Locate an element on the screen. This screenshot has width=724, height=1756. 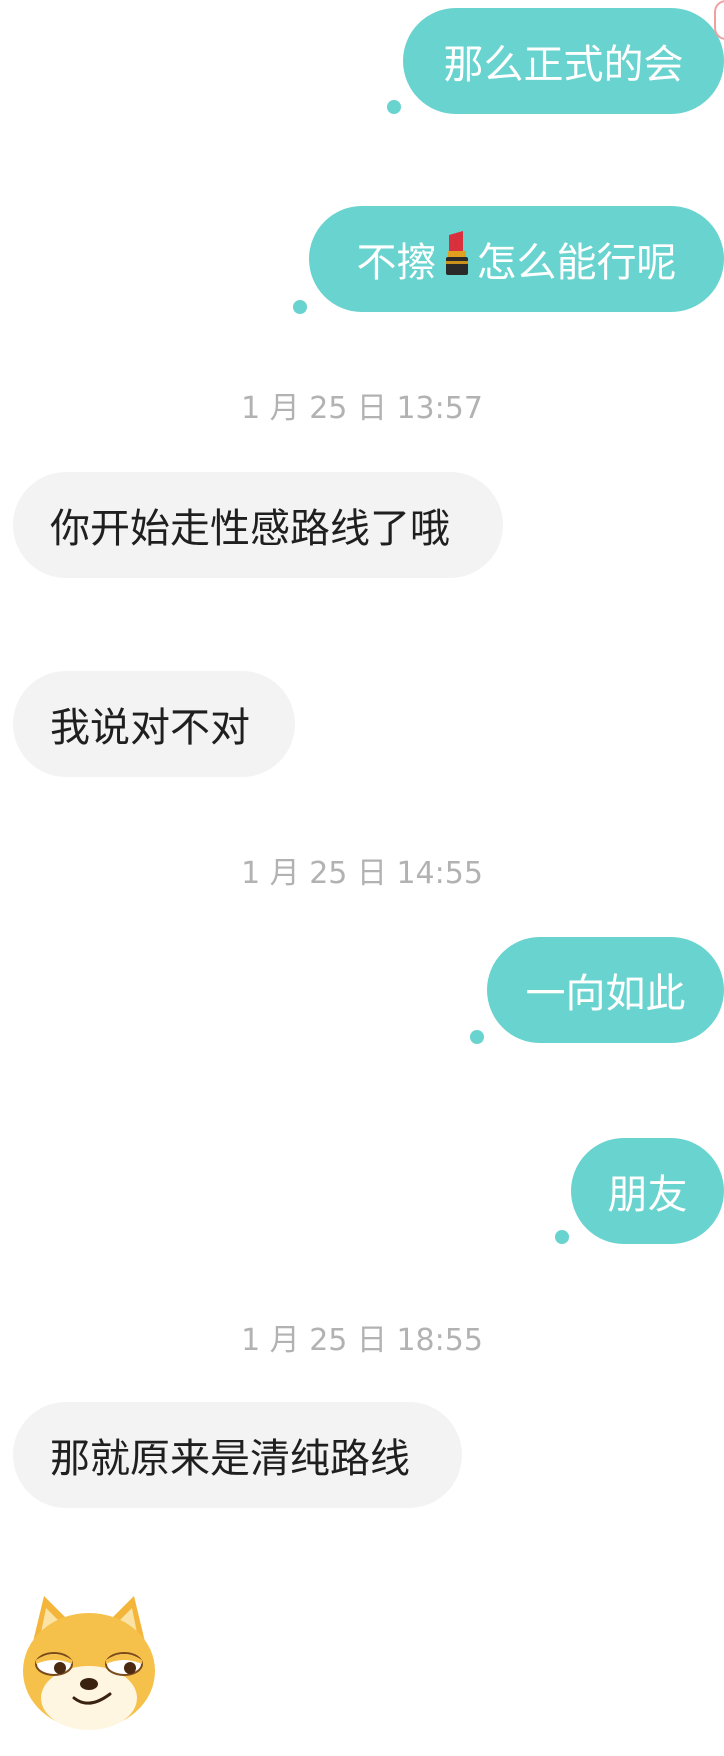
message-text: 你开始走性感路线了哦 is located at coordinates (250, 529).